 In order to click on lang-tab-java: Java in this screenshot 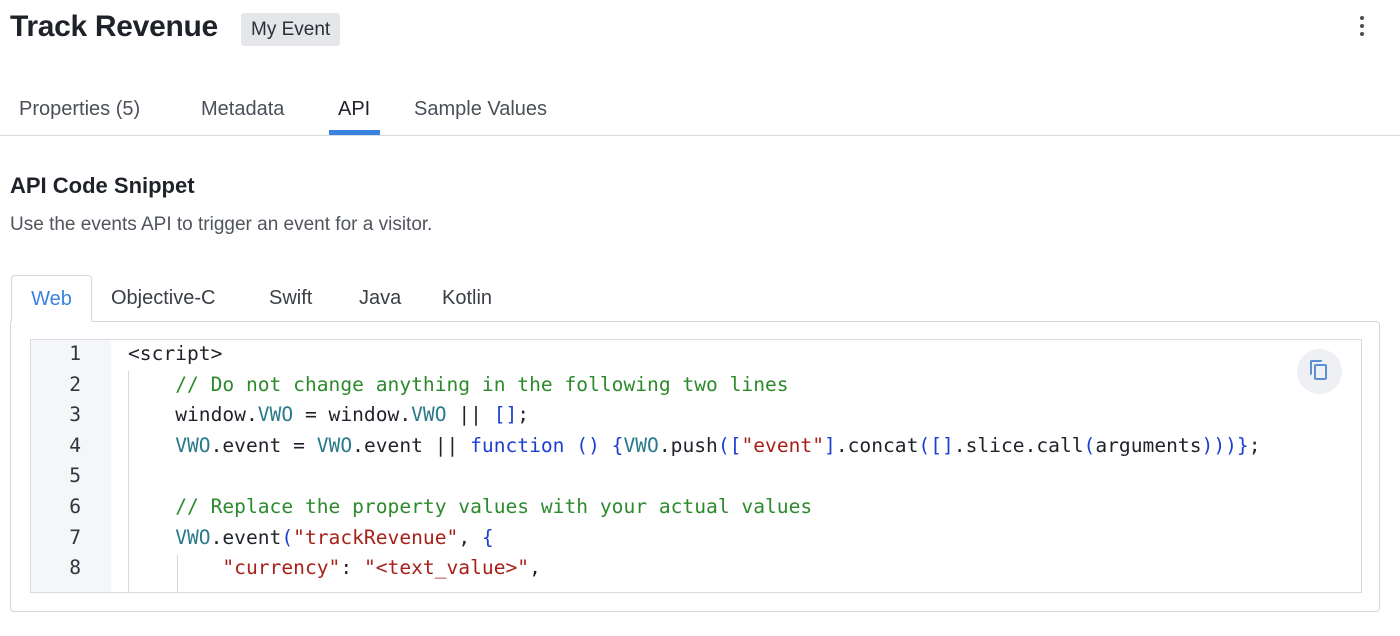, I will do `click(380, 298)`.